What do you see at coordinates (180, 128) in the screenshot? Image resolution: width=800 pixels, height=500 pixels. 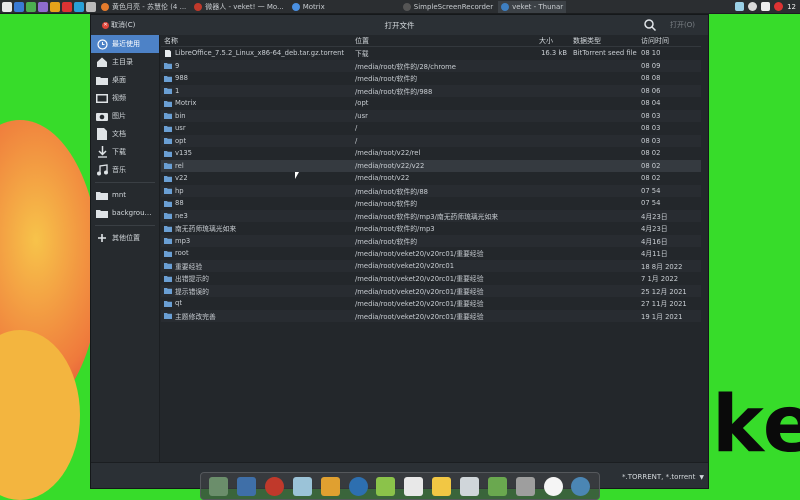 I see `file-name: usr` at bounding box center [180, 128].